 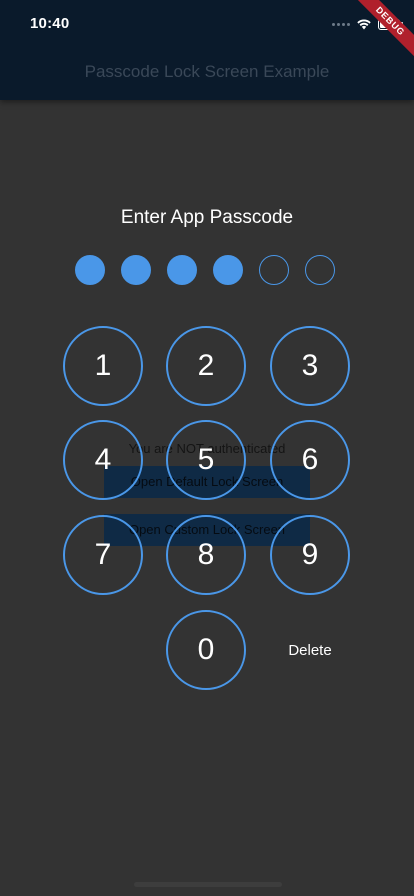 I want to click on battery-icon, so click(x=390, y=24).